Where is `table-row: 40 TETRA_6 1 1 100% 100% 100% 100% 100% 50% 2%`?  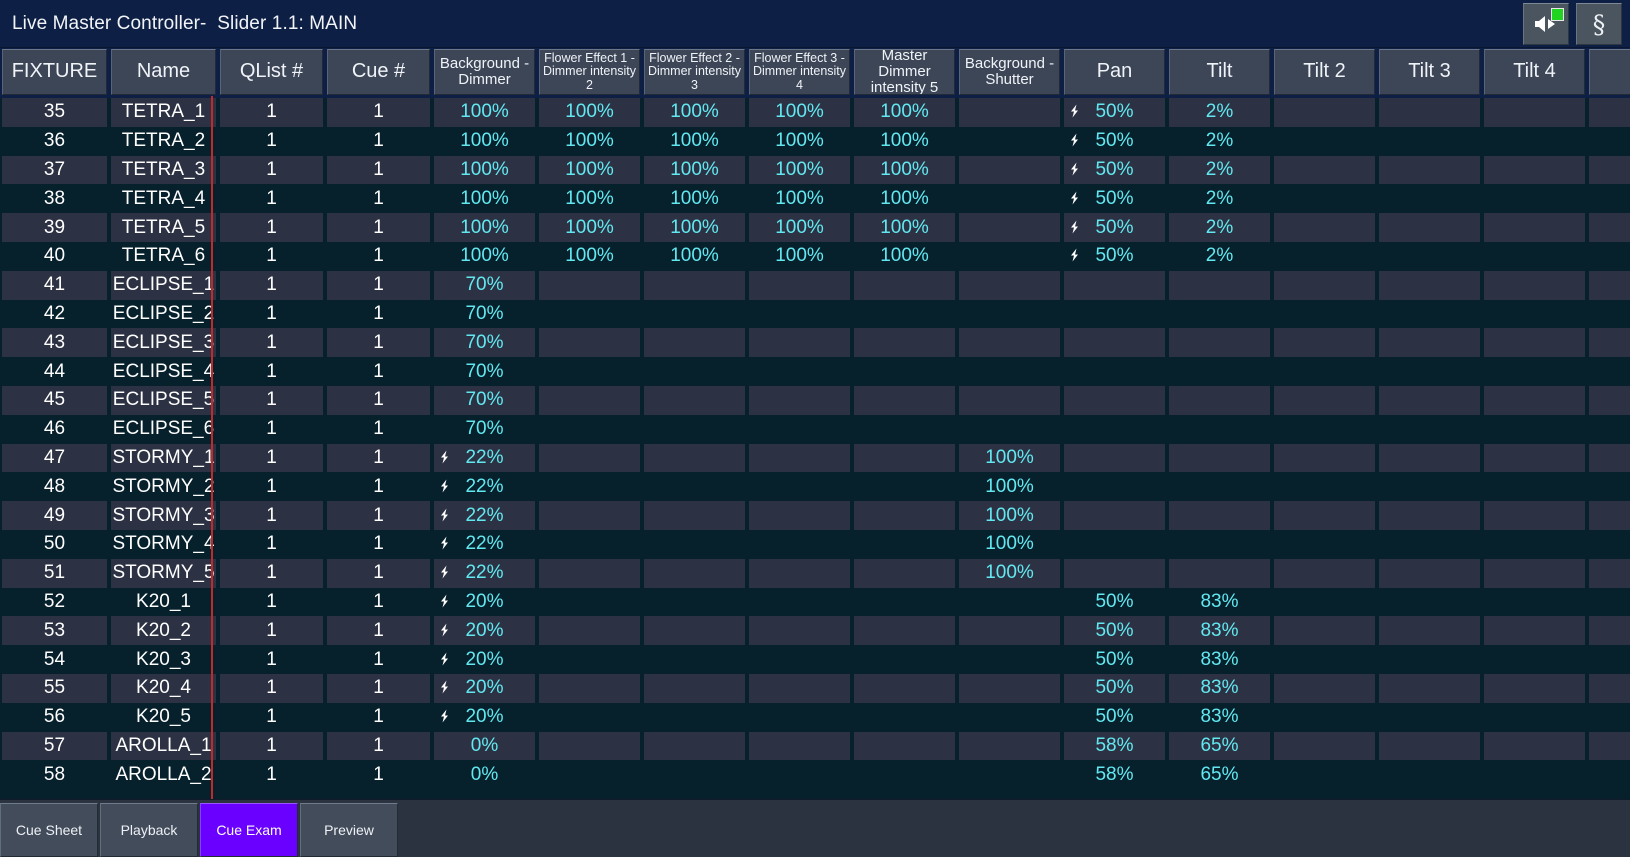
table-row: 40 TETRA_6 1 1 100% 100% 100% 100% 100% 50% 2% is located at coordinates (815, 256).